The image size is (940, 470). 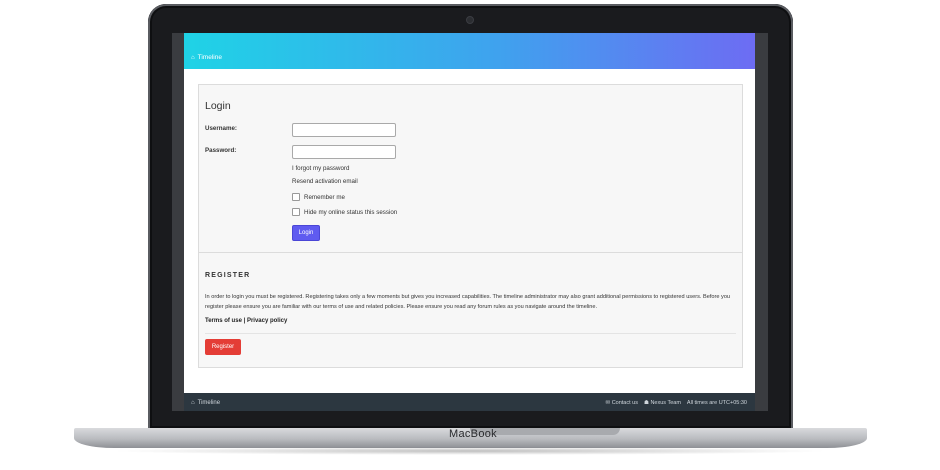 I want to click on policy-links: Terms of use | Privacy policy, so click(x=246, y=321).